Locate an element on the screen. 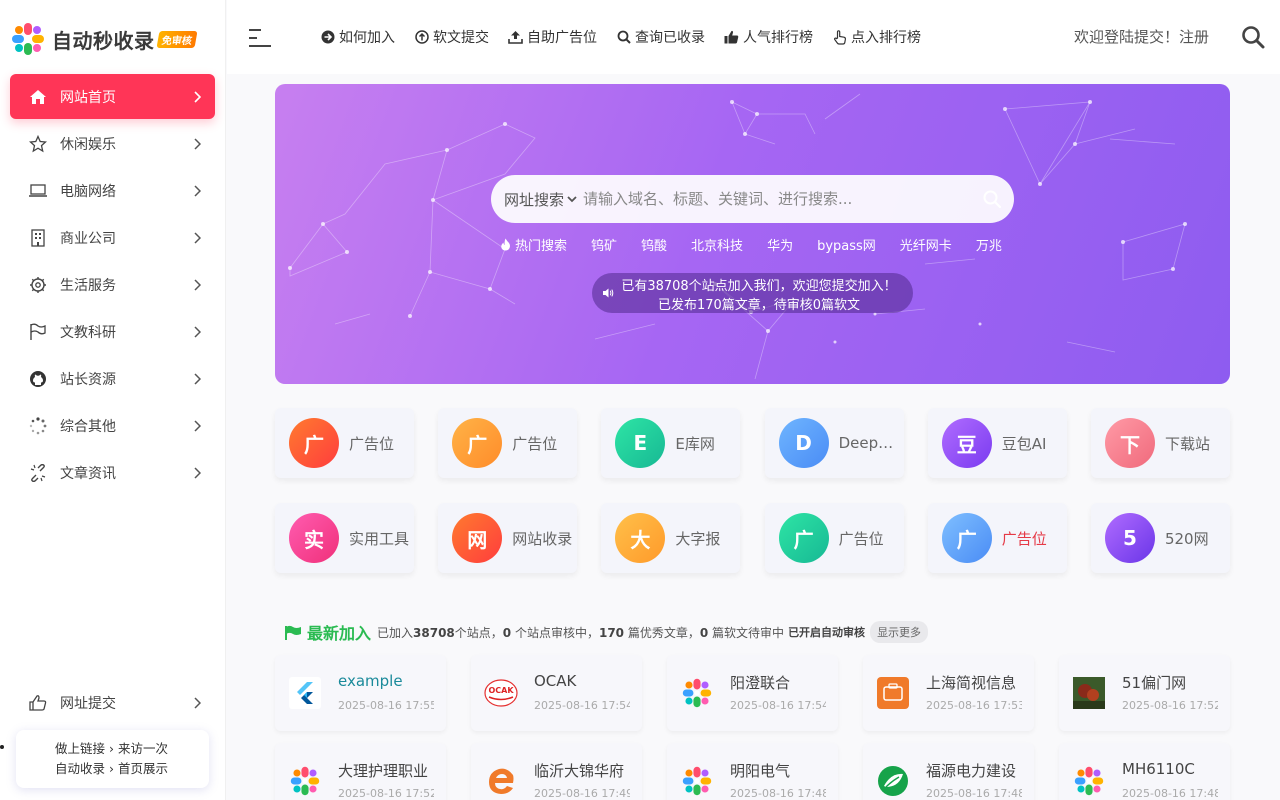  card-avatar: D is located at coordinates (803, 443).